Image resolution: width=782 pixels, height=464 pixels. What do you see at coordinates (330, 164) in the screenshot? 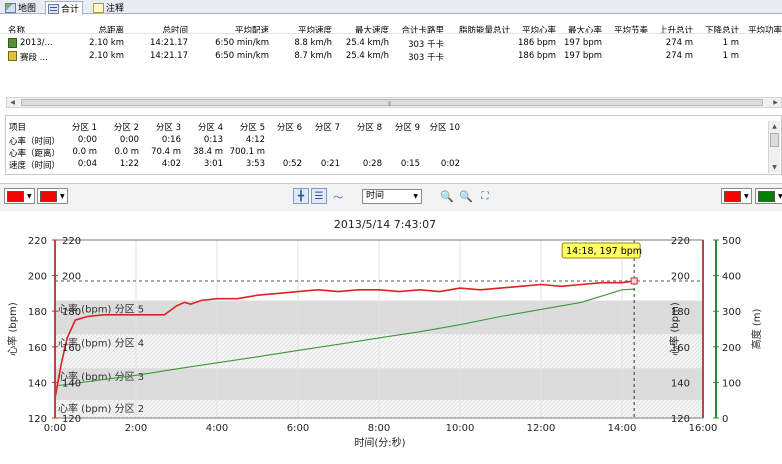
I see `zone-cell: 0:21` at bounding box center [330, 164].